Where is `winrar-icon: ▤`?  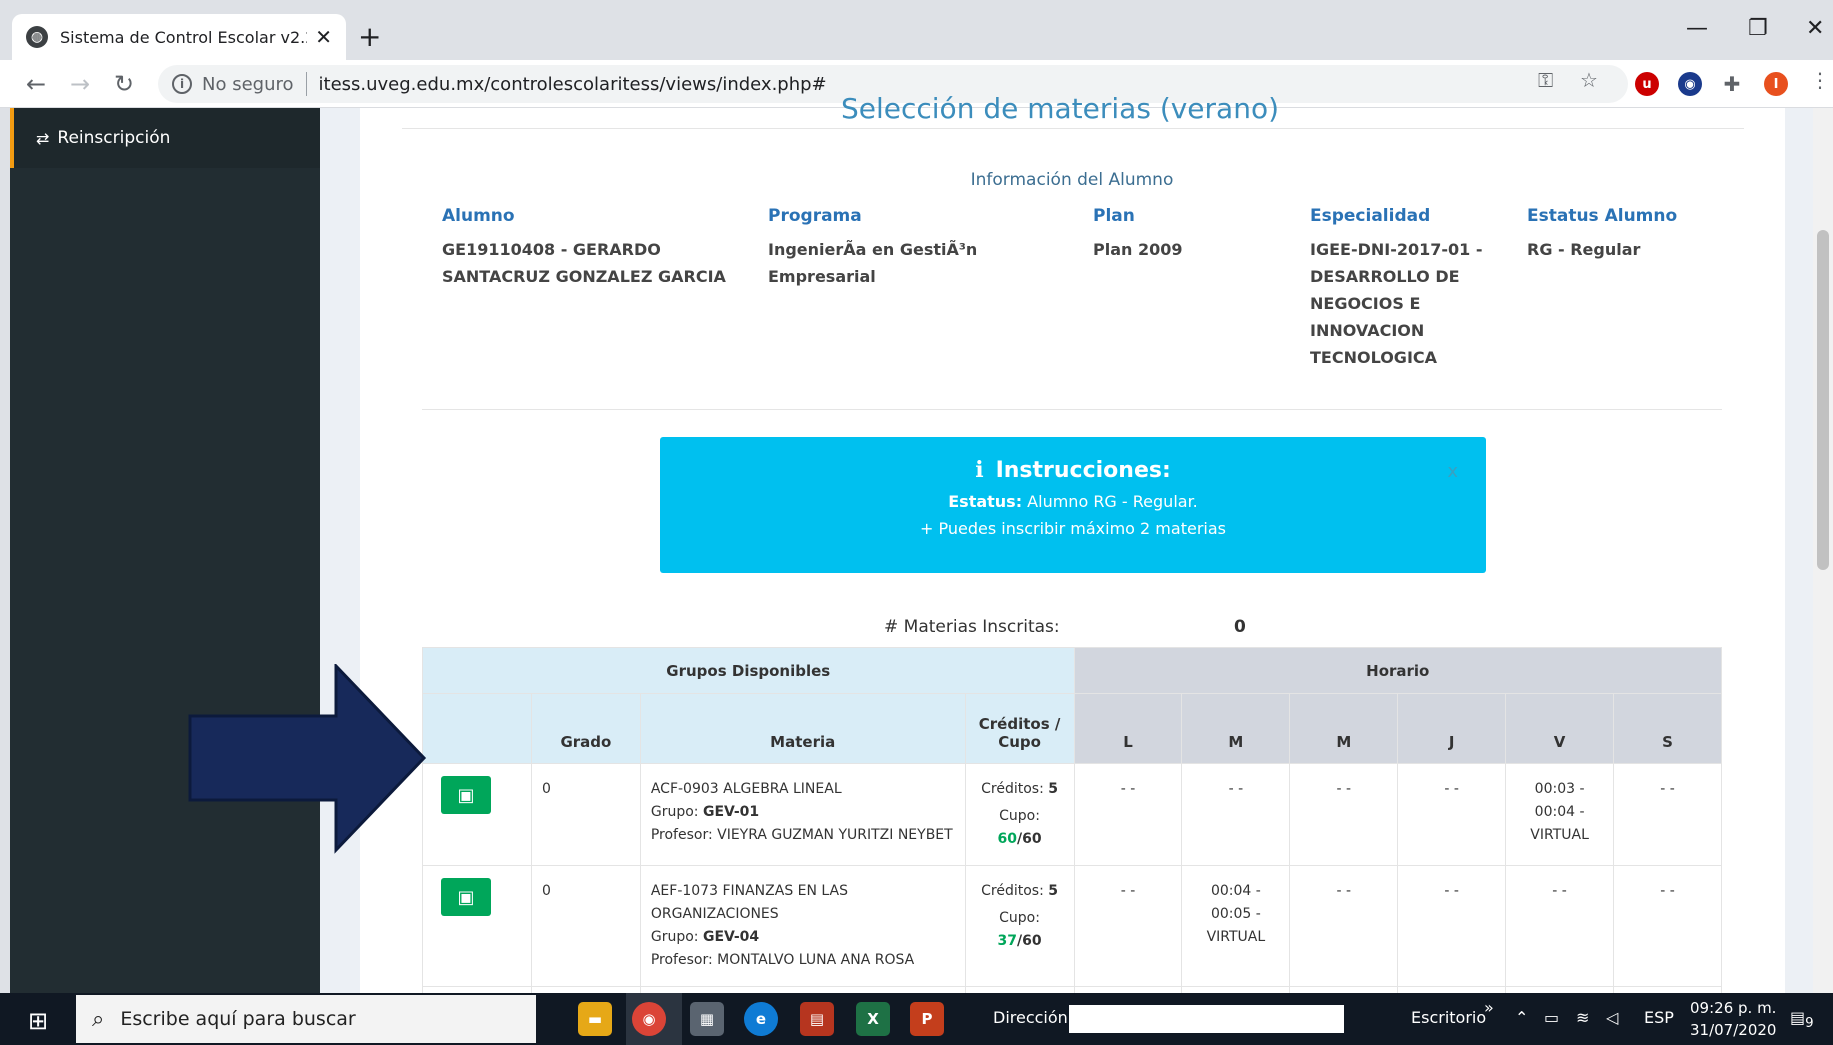
winrar-icon: ▤ is located at coordinates (817, 1019).